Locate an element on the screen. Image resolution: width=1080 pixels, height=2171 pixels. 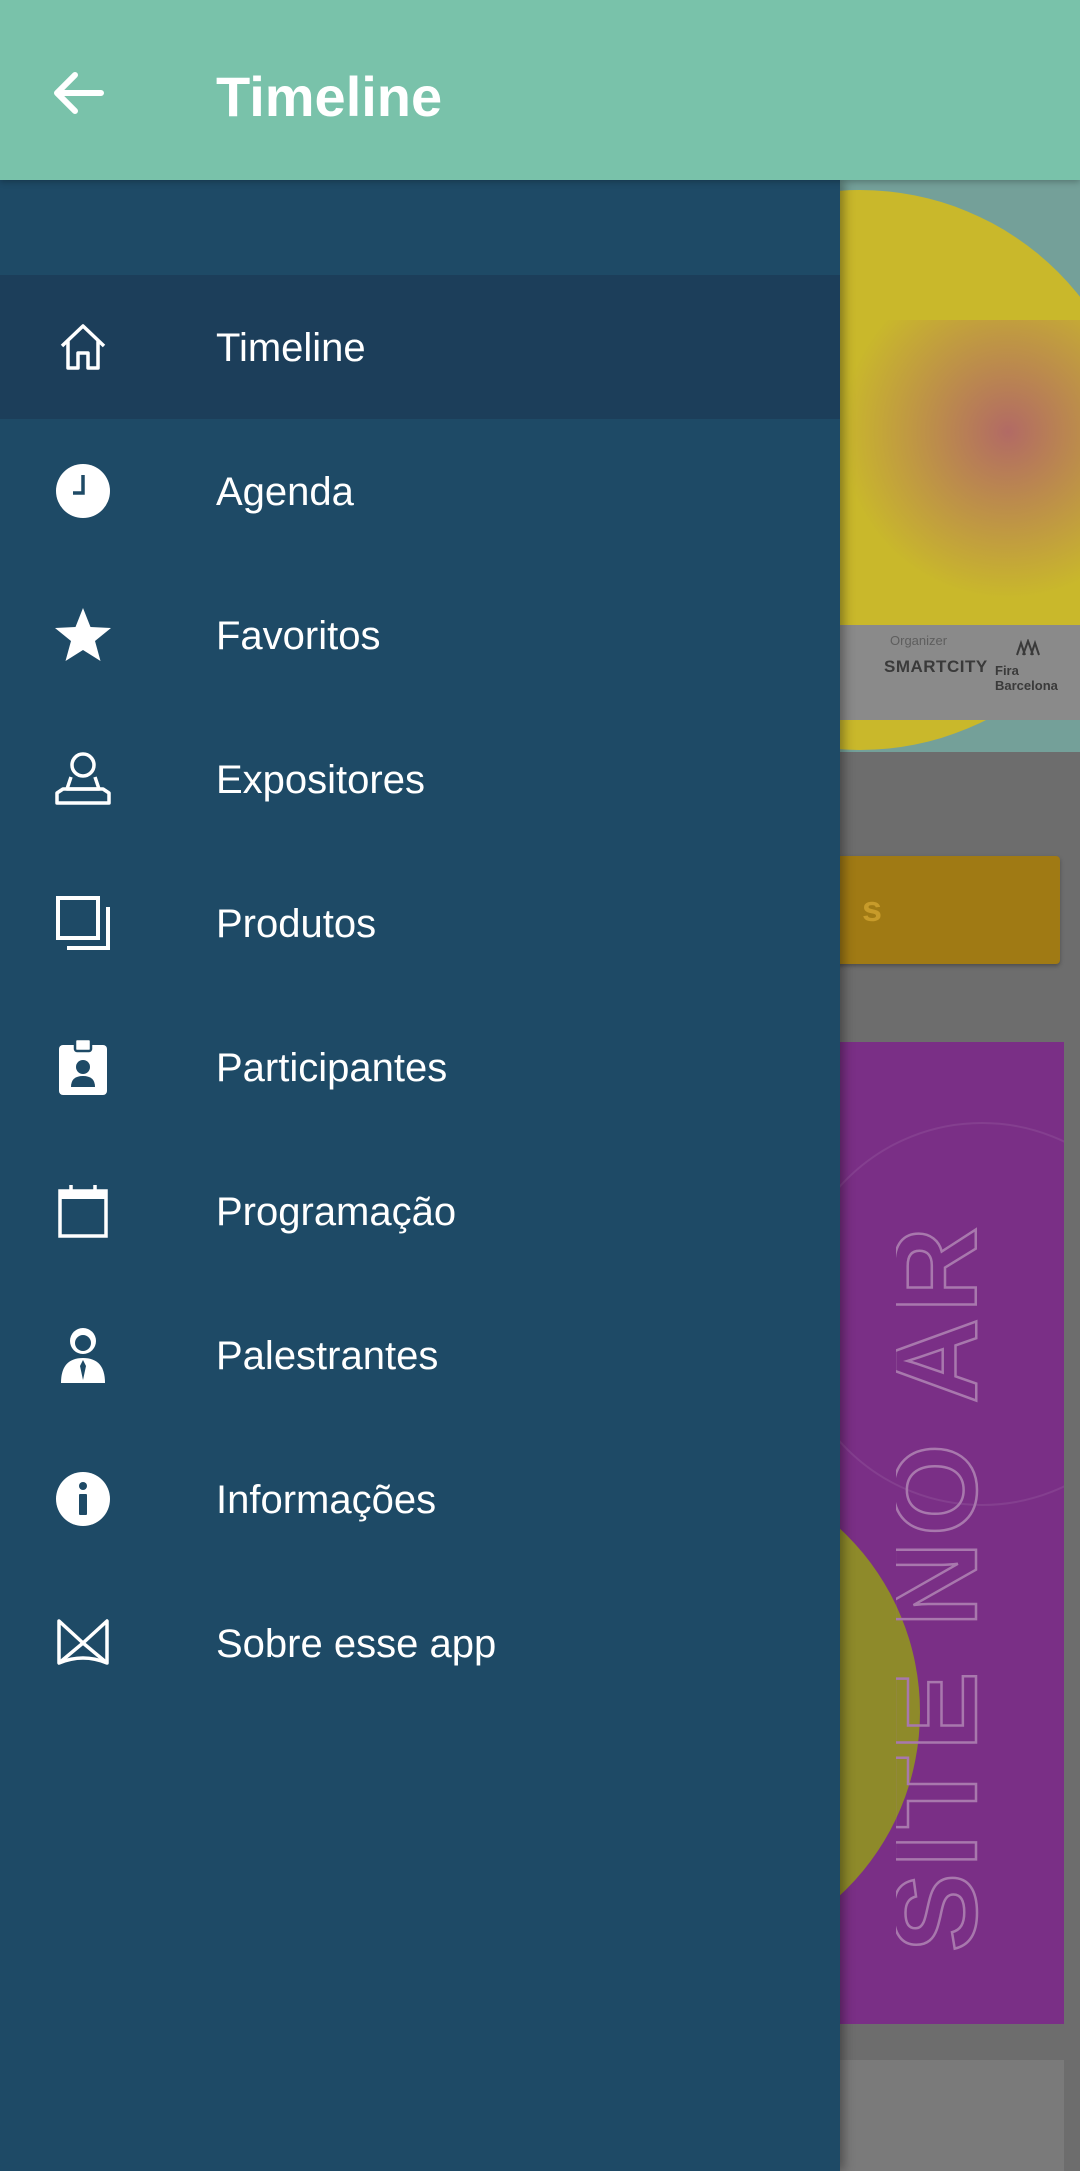
drawer-item-palestrantes: Palestrantes is located at coordinates (420, 1355).